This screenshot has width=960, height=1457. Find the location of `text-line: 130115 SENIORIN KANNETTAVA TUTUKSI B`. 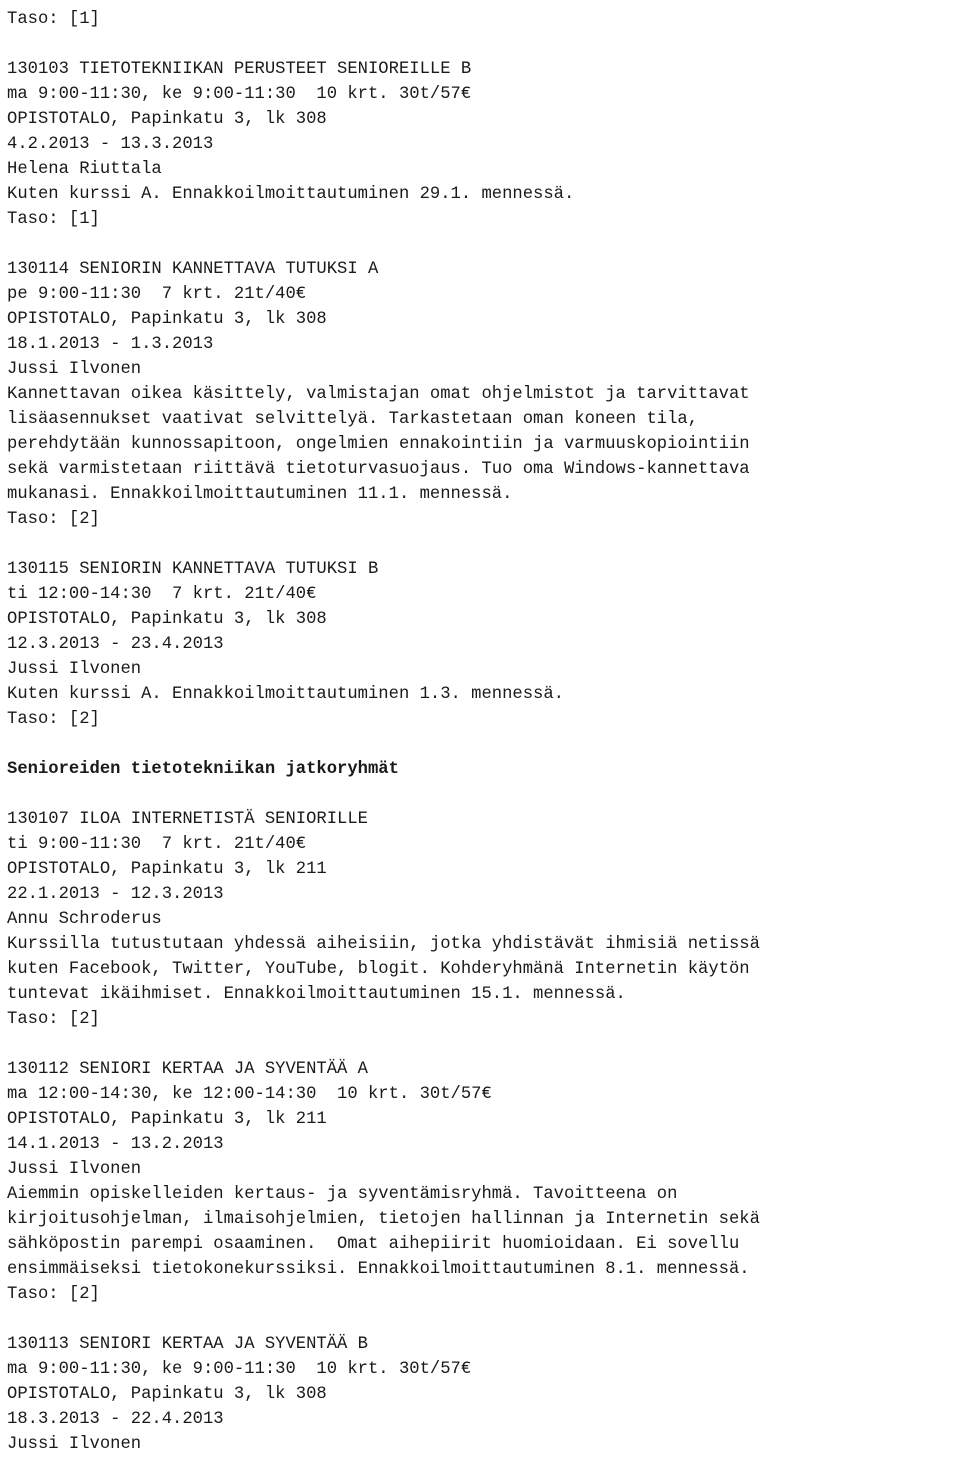

text-line: 130115 SENIORIN KANNETTAVA TUTUKSI B is located at coordinates (193, 569).